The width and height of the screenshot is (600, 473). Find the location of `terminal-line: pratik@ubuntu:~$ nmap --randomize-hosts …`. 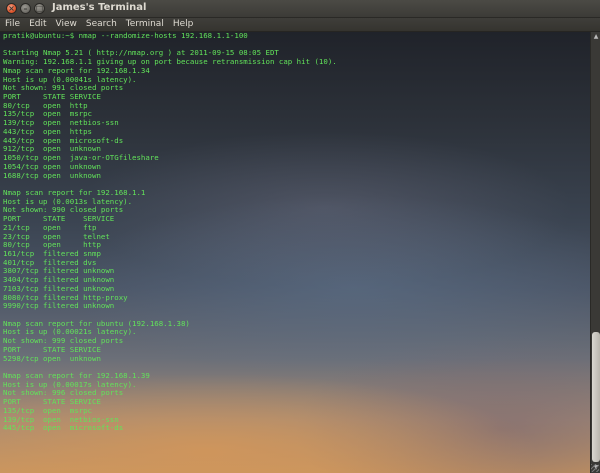

terminal-line: pratik@ubuntu:~$ nmap --randomize-hosts … is located at coordinates (125, 36).